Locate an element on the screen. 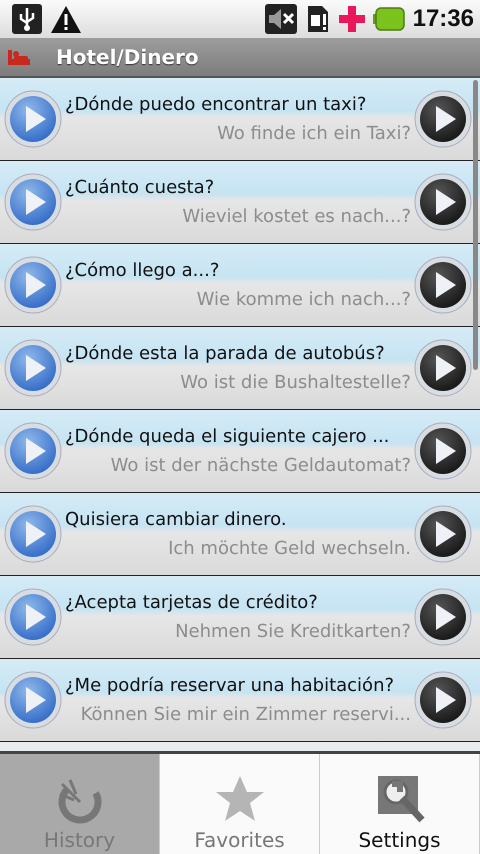  phrase-text: Quisiera cambiar dinero. is located at coordinates (176, 519).